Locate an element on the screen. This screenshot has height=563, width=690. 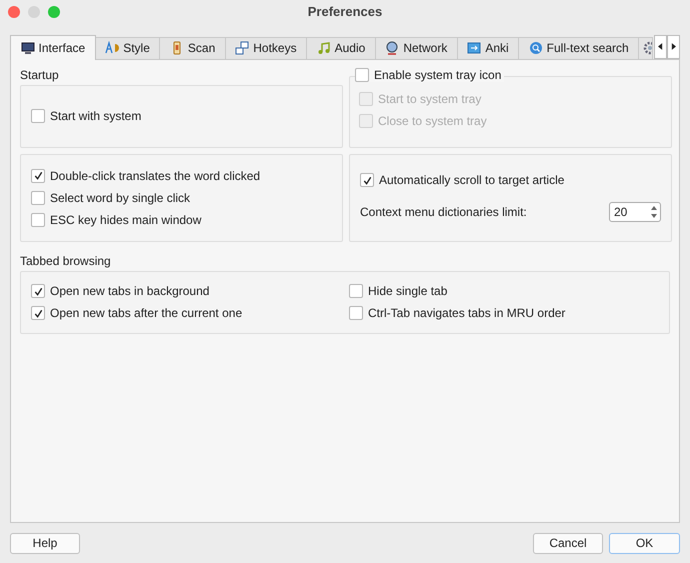
checkbox-label: Enable system tray icon is located at coordinates (438, 75).